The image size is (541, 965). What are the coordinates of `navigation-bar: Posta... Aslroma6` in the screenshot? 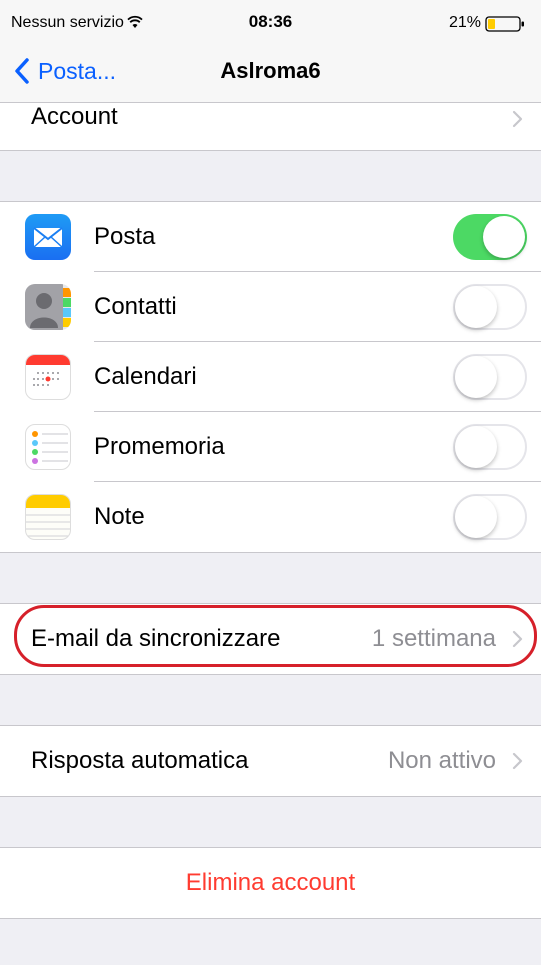 It's located at (270, 71).